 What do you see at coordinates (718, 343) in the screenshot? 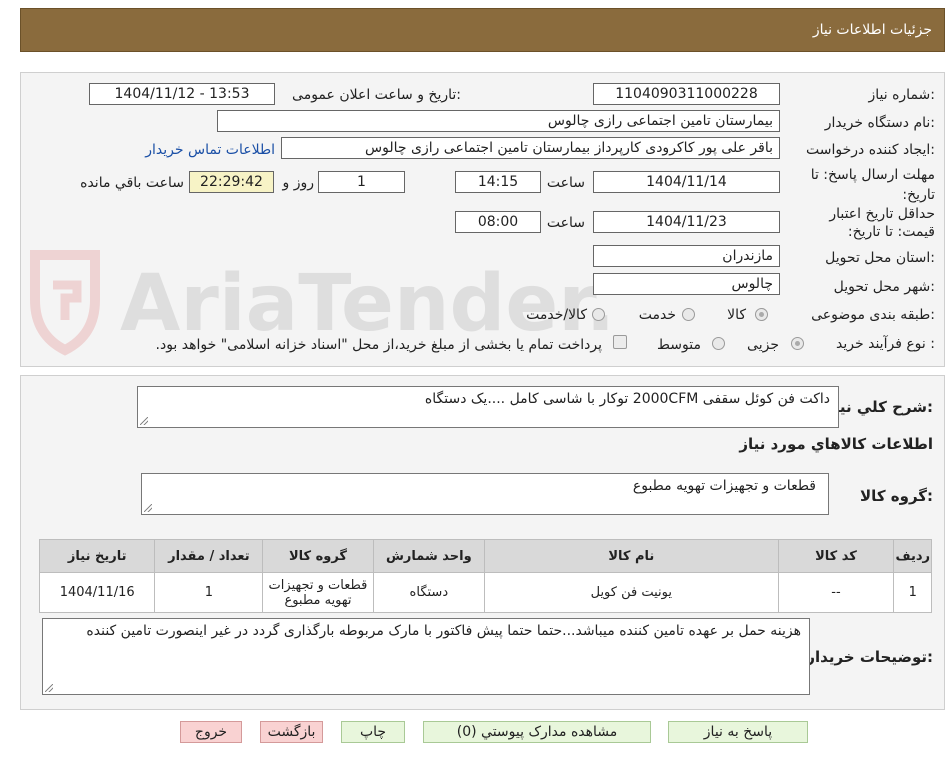
I see `process-radio-medium` at bounding box center [718, 343].